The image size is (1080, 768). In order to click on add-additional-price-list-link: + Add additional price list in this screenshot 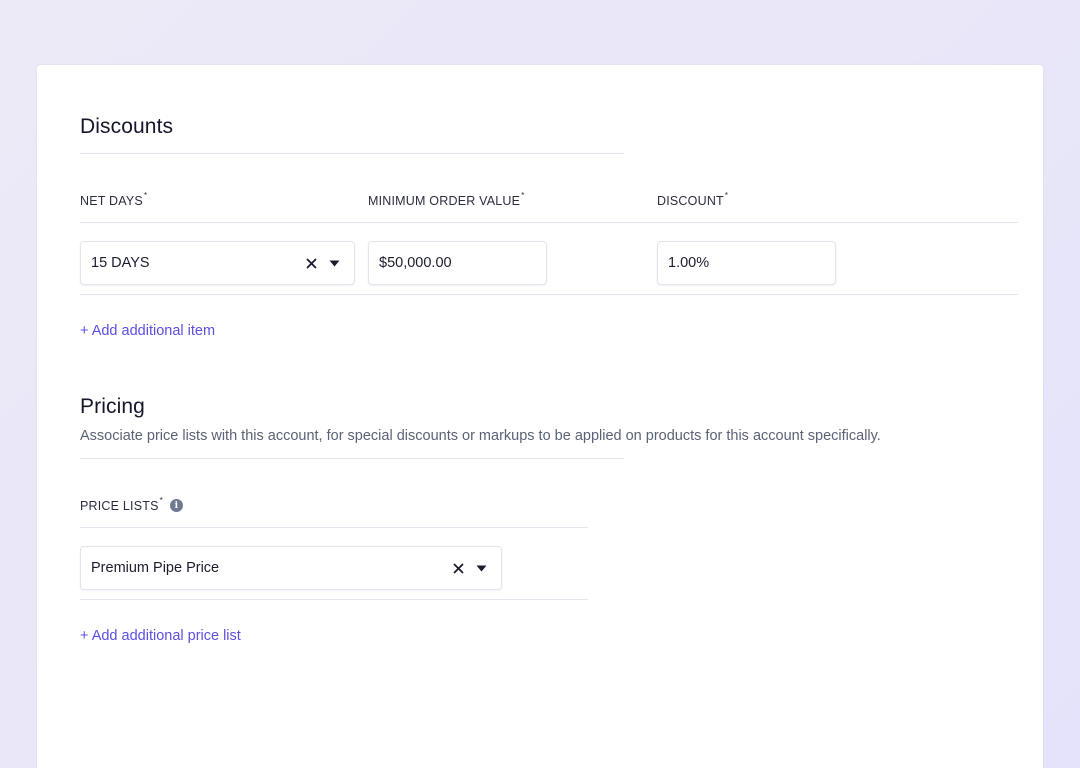, I will do `click(160, 636)`.